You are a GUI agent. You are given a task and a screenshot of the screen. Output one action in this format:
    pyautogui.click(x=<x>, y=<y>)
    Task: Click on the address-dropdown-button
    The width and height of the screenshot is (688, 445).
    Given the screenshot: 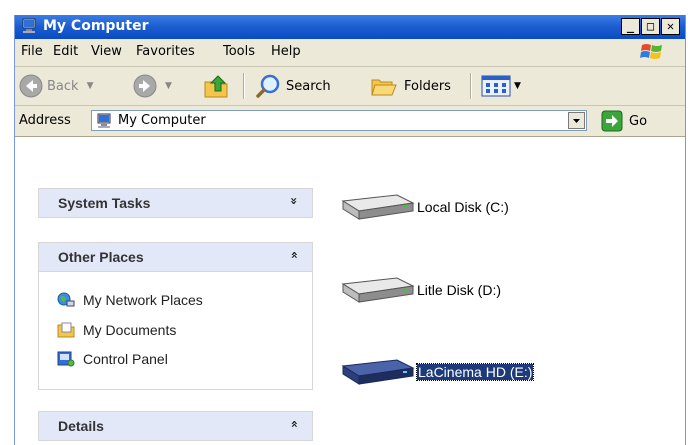 What is the action you would take?
    pyautogui.click(x=576, y=120)
    